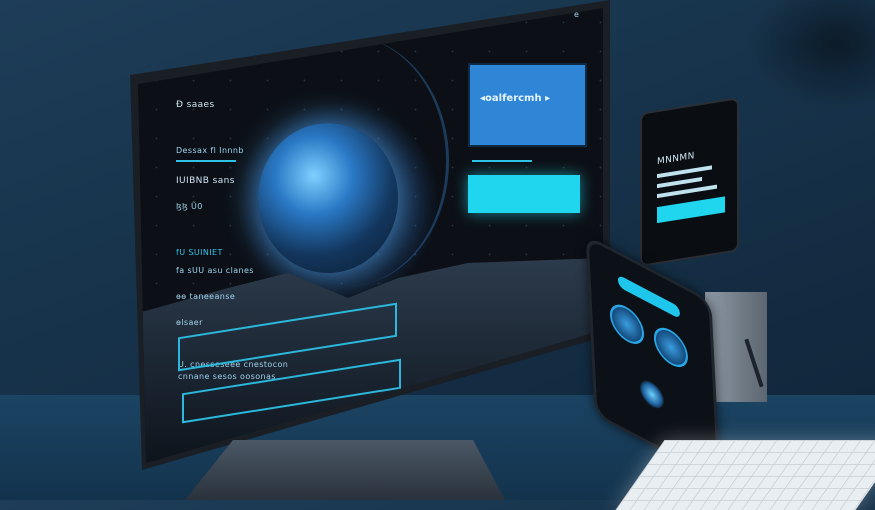 The width and height of the screenshot is (875, 510). Describe the element at coordinates (215, 270) in the screenshot. I see `body-text-1: fa sUU asu clanes` at that location.